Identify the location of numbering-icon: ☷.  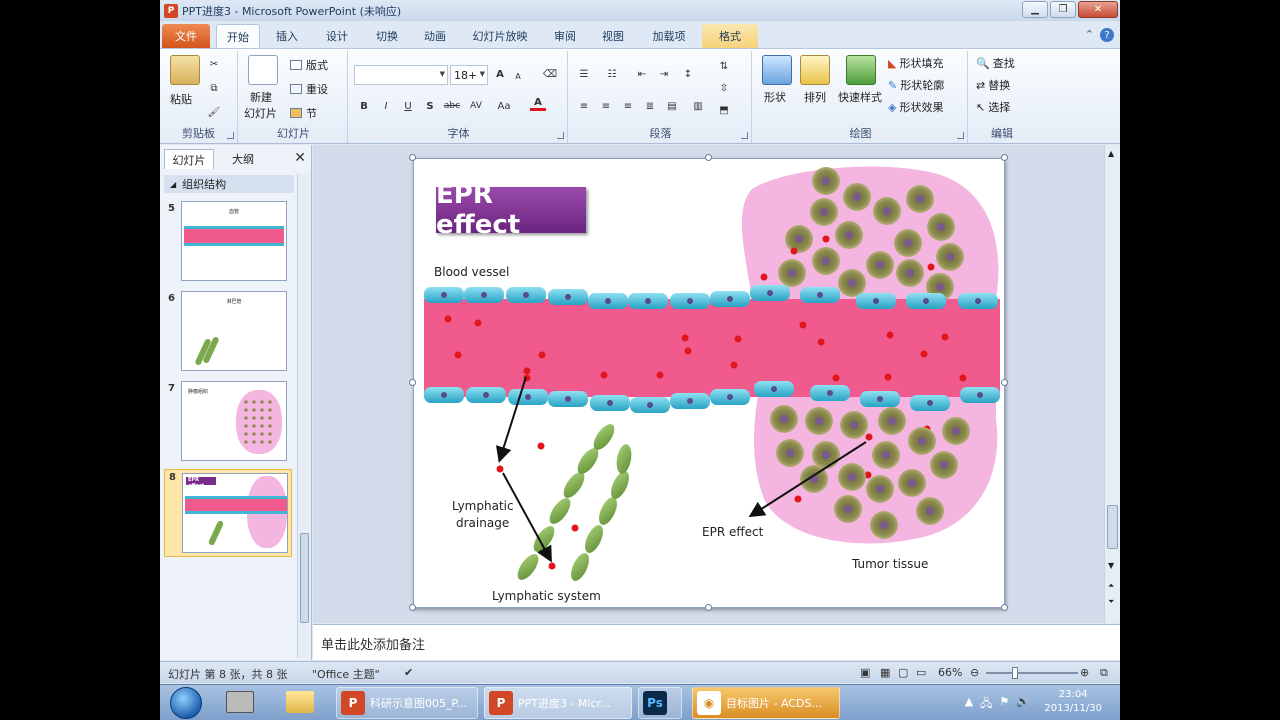
(612, 74).